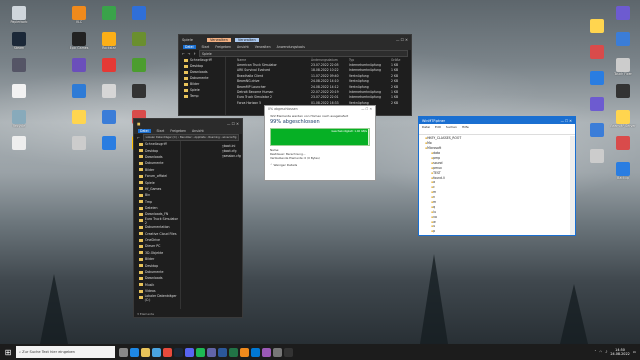  What do you see at coordinates (266, 352) in the screenshot?
I see `photos-icon` at bounding box center [266, 352].